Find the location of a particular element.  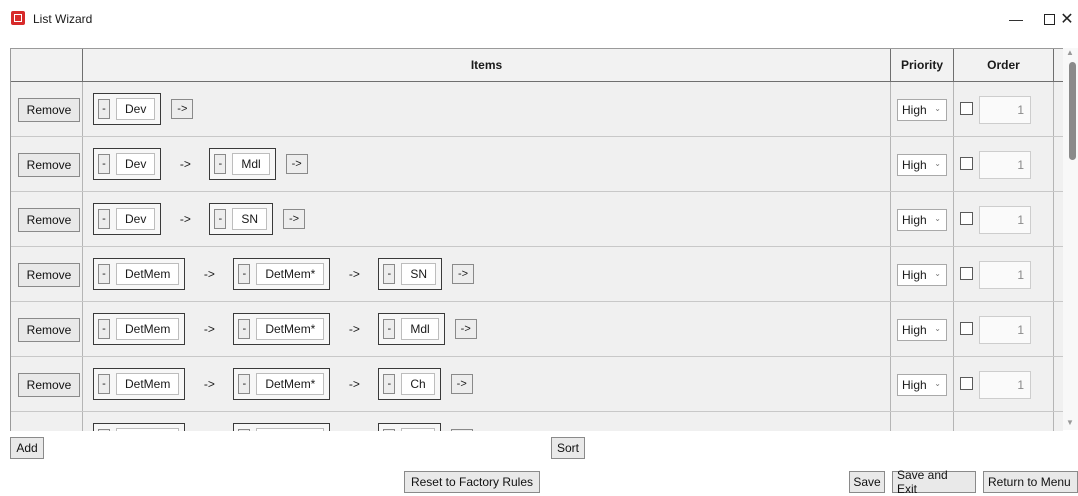

items-cell: - Dev -> - SN -> is located at coordinates (487, 219).